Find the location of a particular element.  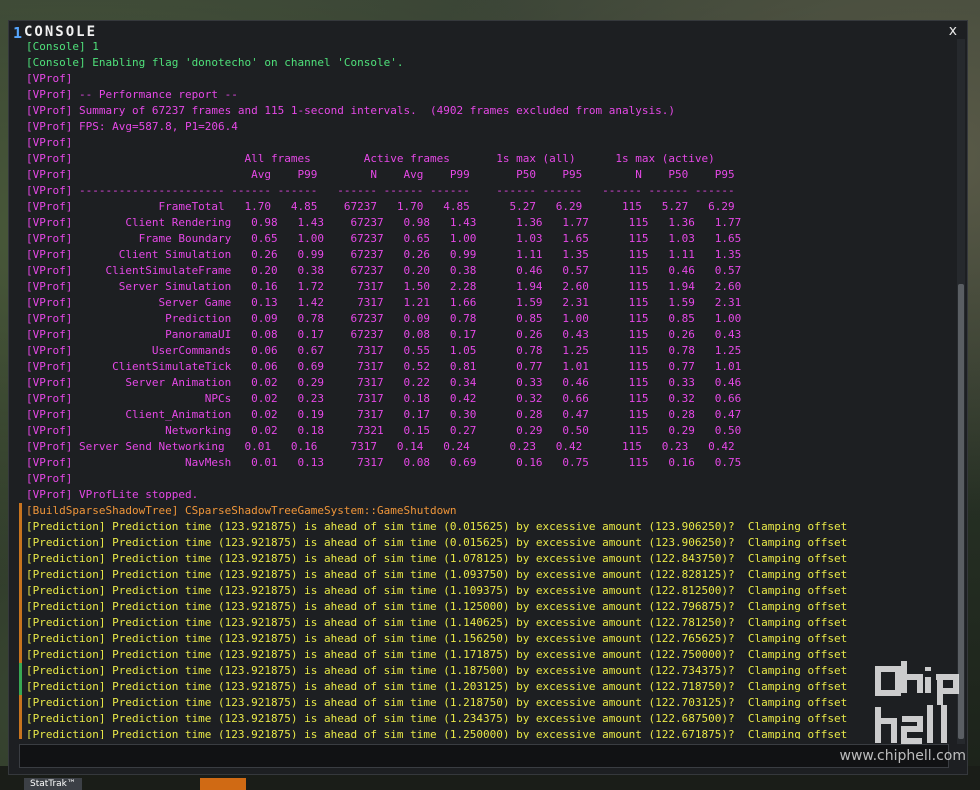

console-title: CONSOLE is located at coordinates (61, 32).